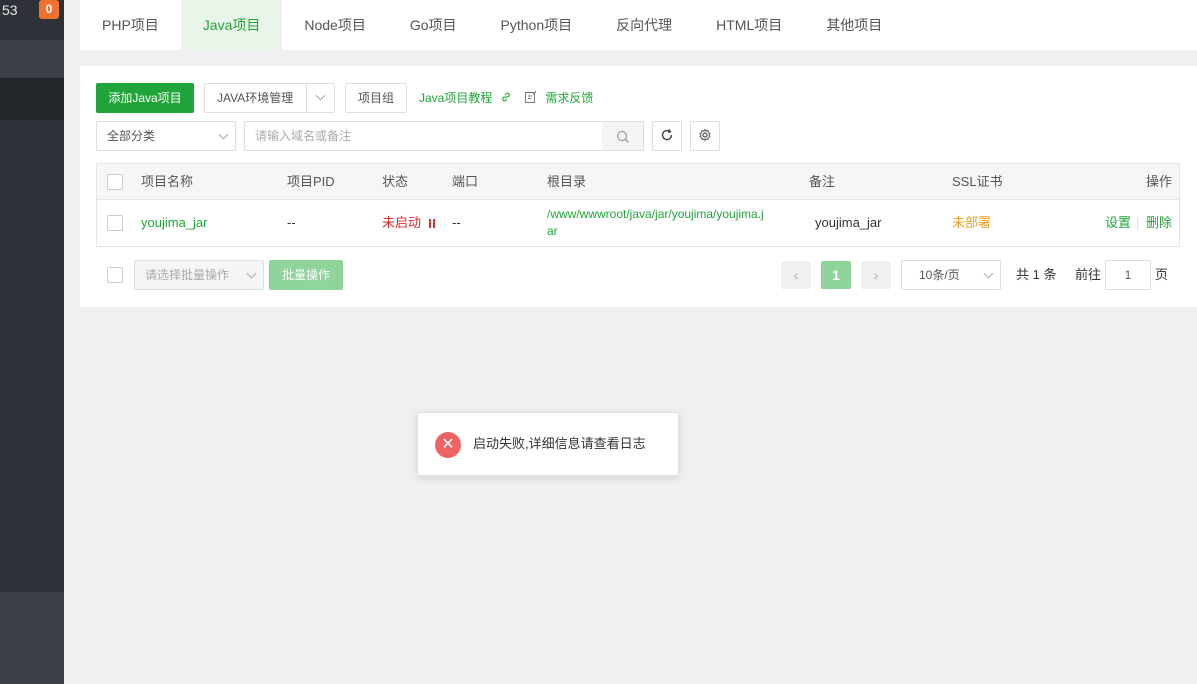 This screenshot has height=684, width=1197. What do you see at coordinates (569, 98) in the screenshot?
I see `feedback-label: 需求反馈` at bounding box center [569, 98].